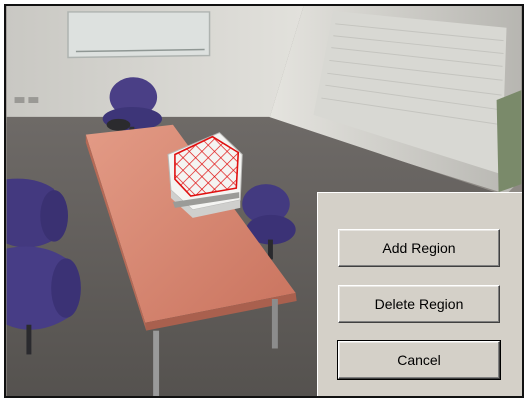 The height and width of the screenshot is (402, 530). I want to click on phone, so click(118, 124).